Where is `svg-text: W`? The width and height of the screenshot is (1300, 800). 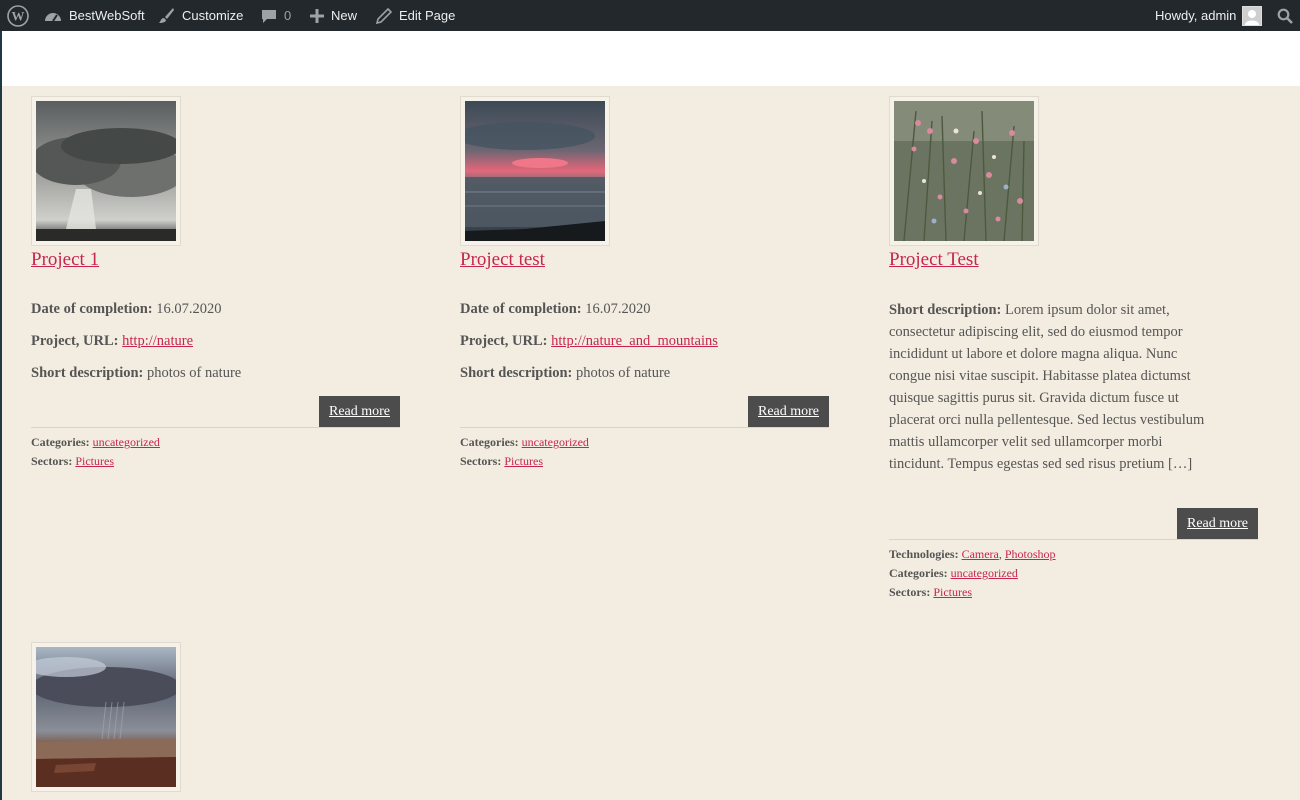 svg-text: W is located at coordinates (18, 15).